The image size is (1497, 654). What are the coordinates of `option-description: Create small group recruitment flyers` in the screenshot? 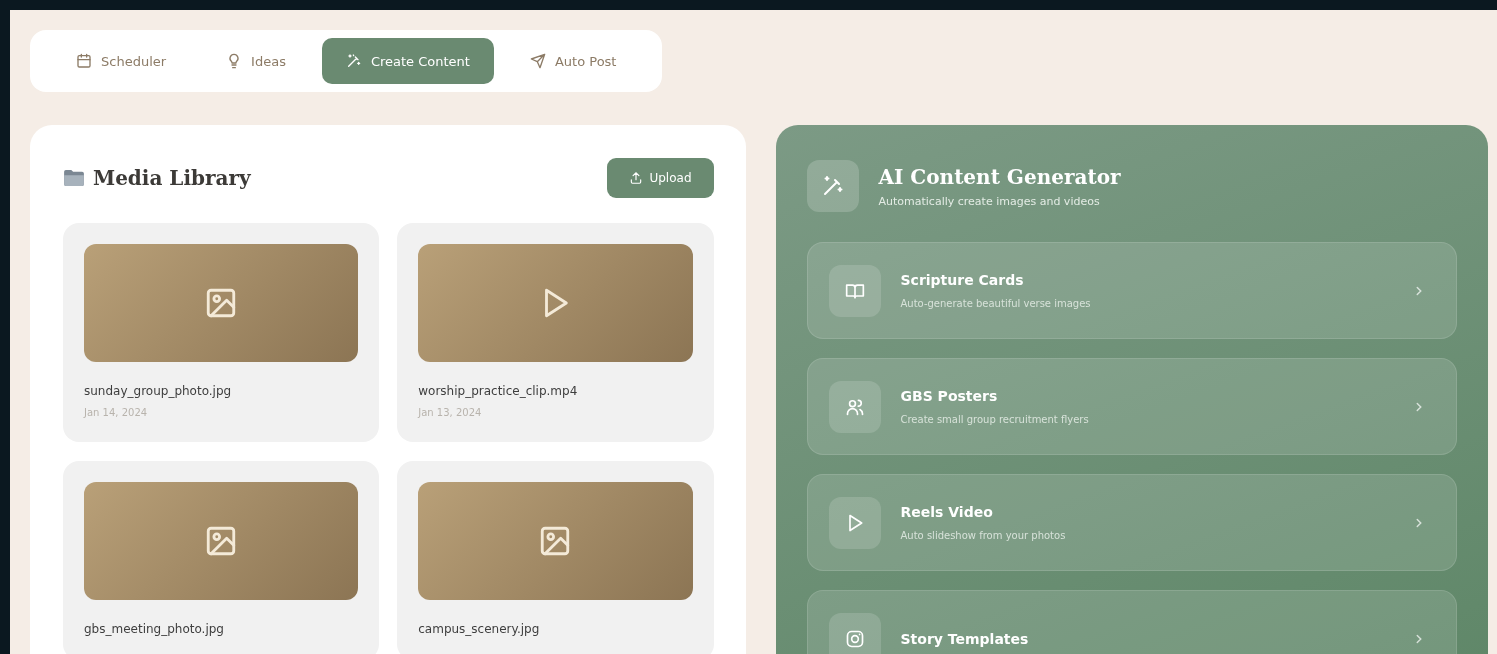 It's located at (995, 419).